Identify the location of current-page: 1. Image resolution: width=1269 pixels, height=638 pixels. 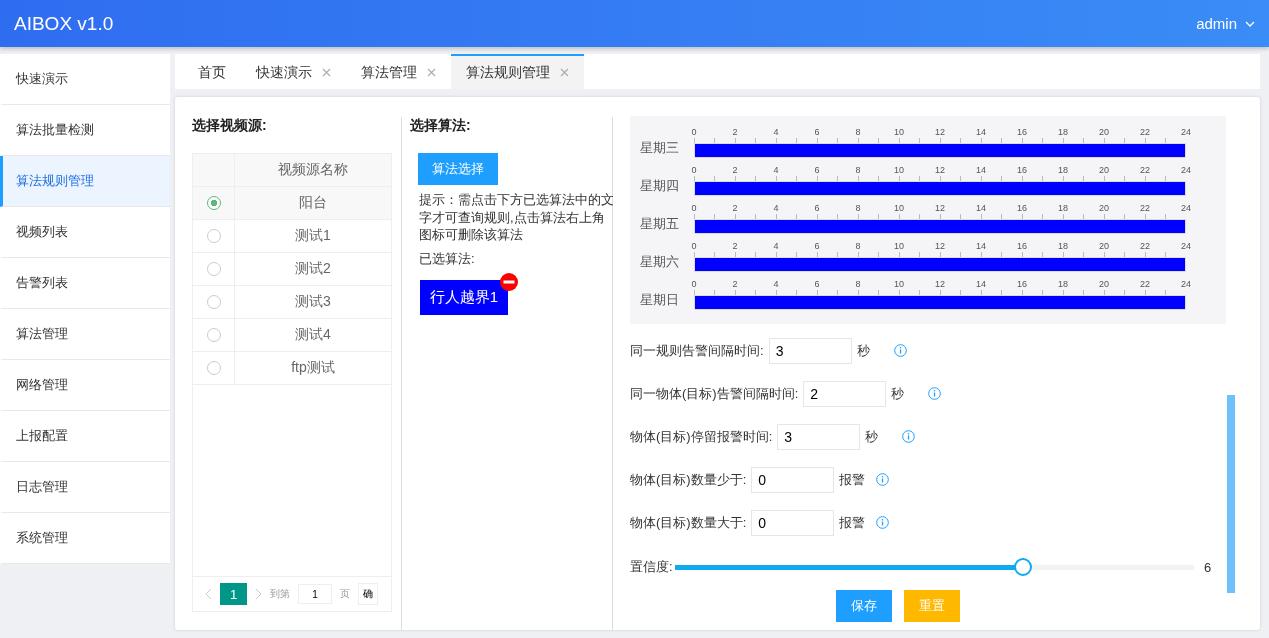
(233, 594).